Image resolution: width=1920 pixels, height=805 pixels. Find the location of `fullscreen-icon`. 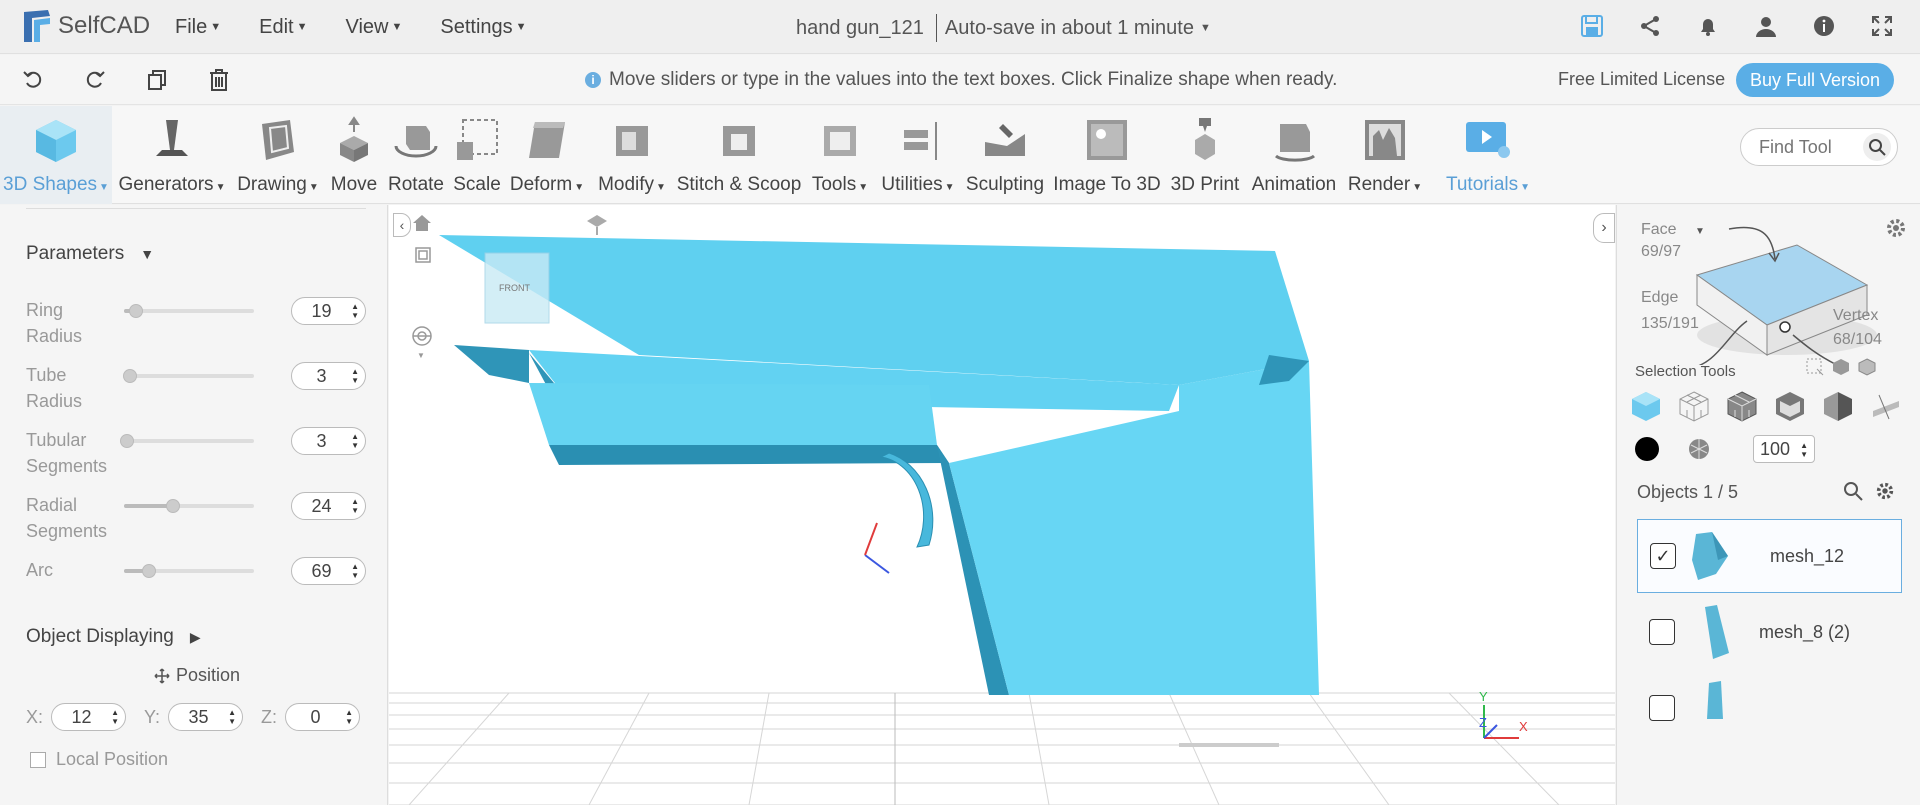

fullscreen-icon is located at coordinates (1882, 26).